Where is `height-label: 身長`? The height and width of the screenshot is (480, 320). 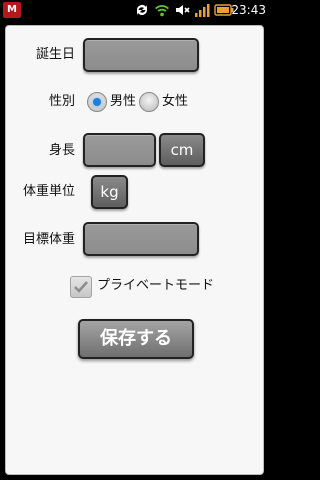
height-label: 身長 is located at coordinates (62, 150).